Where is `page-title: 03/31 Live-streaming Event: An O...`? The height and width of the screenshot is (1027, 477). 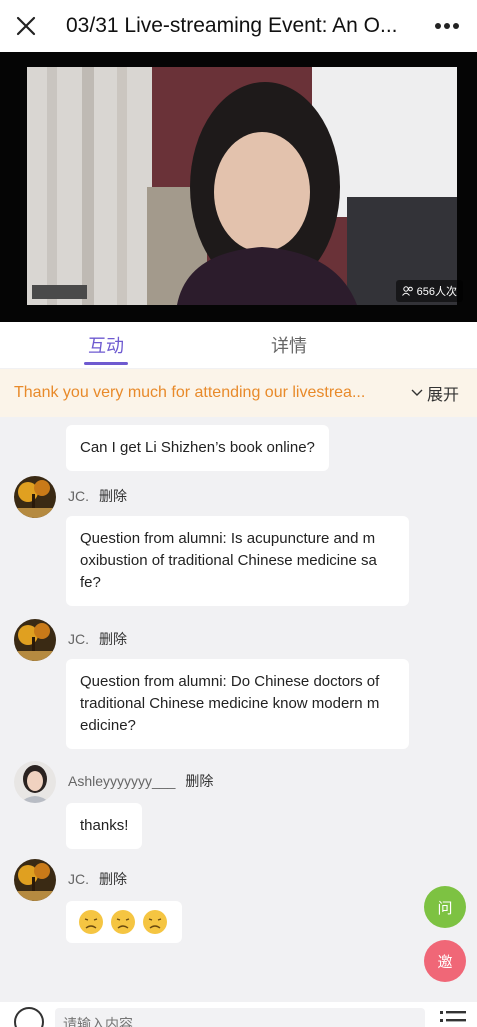
page-title: 03/31 Live-streaming Event: An O... is located at coordinates (232, 25).